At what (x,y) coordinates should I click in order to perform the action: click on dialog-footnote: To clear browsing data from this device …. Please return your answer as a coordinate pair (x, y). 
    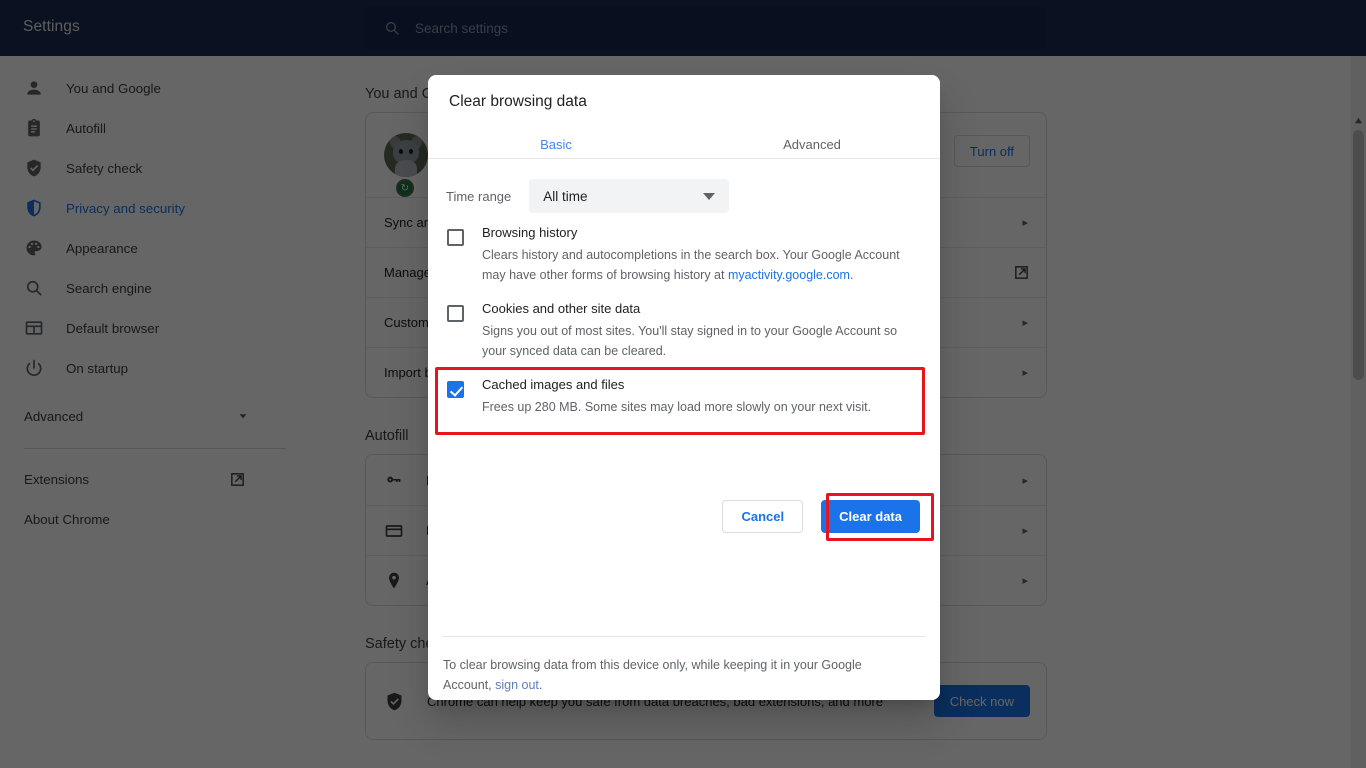
    Looking at the image, I should click on (663, 675).